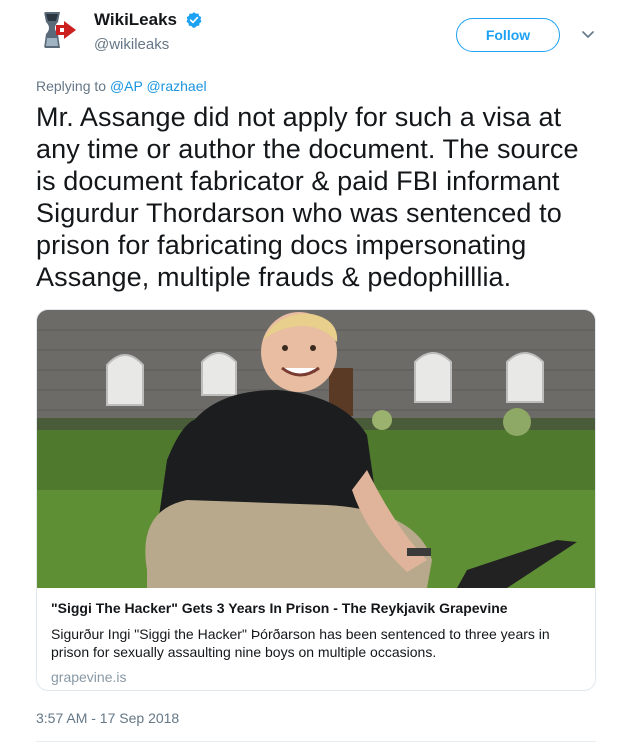 The height and width of the screenshot is (744, 632). What do you see at coordinates (176, 86) in the screenshot?
I see `mention-link: @razhael` at bounding box center [176, 86].